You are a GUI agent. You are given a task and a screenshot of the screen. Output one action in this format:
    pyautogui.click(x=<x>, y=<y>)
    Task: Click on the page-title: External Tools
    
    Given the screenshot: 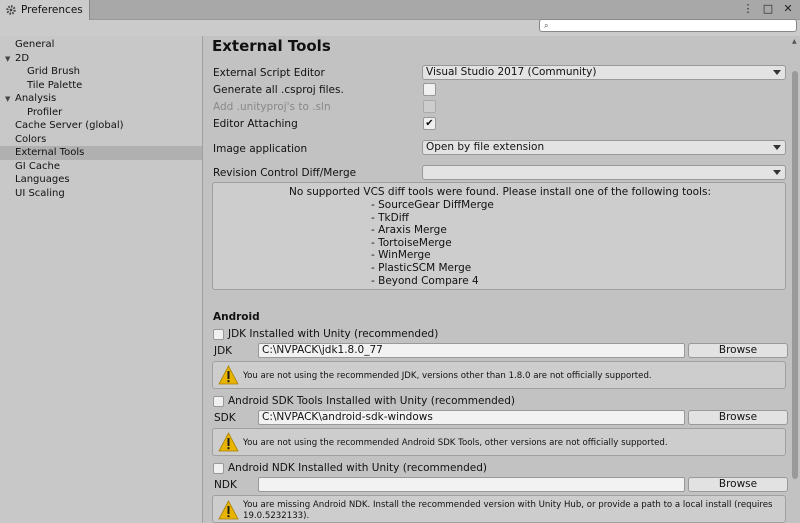 What is the action you would take?
    pyautogui.click(x=271, y=46)
    